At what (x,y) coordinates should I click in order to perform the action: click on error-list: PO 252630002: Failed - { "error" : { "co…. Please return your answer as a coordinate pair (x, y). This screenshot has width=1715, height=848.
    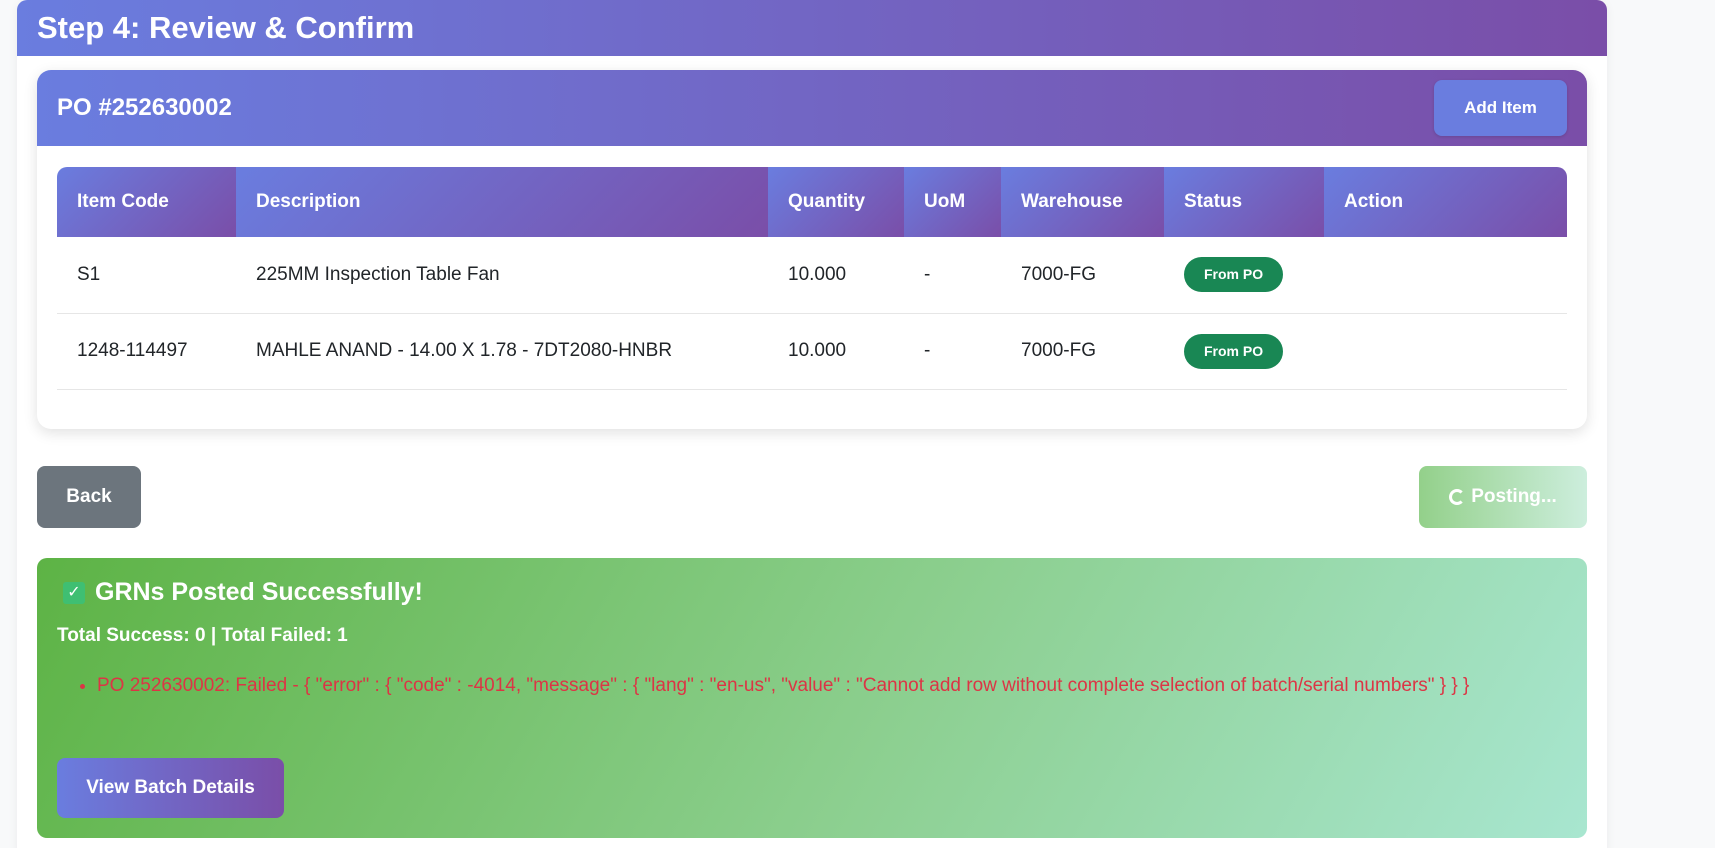
    Looking at the image, I should click on (812, 686).